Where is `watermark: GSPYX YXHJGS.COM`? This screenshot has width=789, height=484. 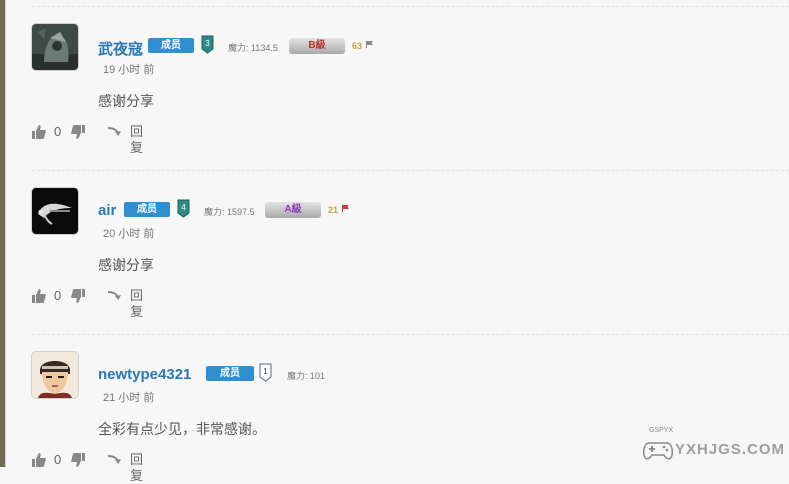 watermark: GSPYX YXHJGS.COM is located at coordinates (716, 447).